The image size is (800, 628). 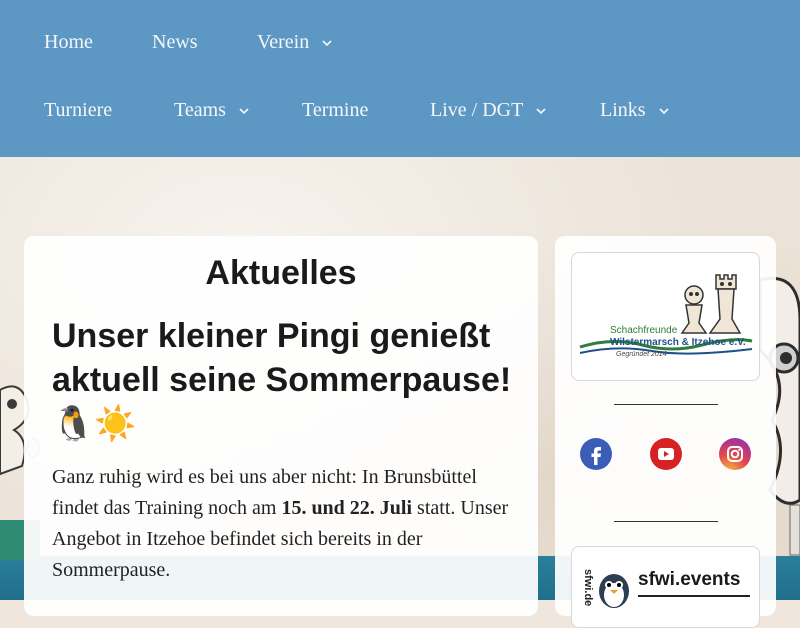 I want to click on youtube-link, so click(x=666, y=454).